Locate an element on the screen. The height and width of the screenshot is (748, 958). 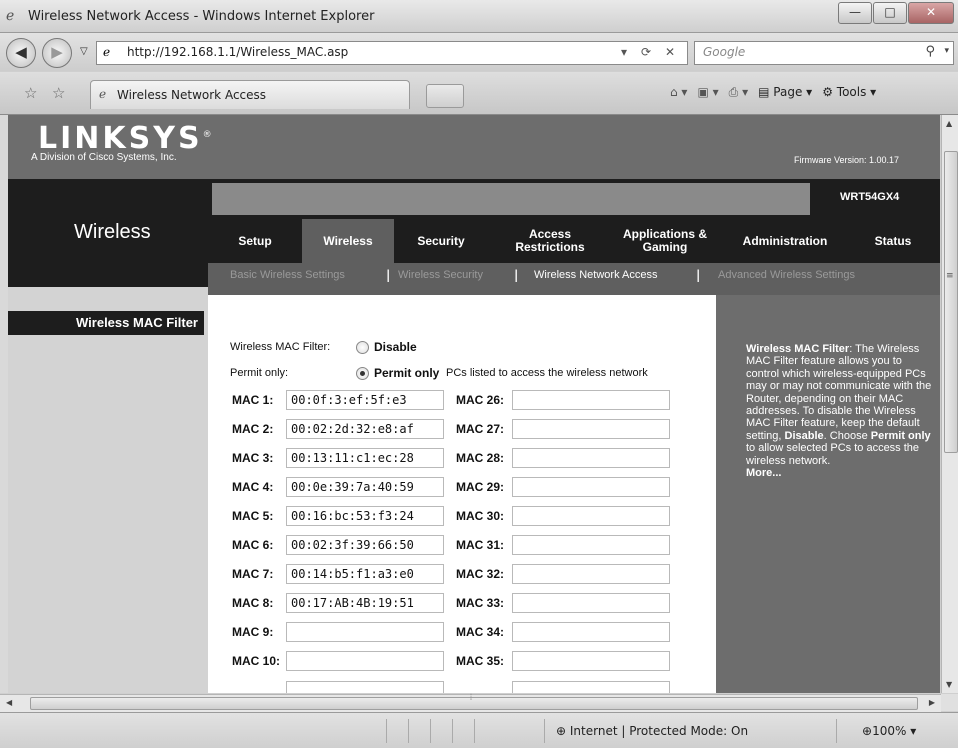
tab-wireless-network-access: ℯ Wireless Network Access is located at coordinates (250, 94).